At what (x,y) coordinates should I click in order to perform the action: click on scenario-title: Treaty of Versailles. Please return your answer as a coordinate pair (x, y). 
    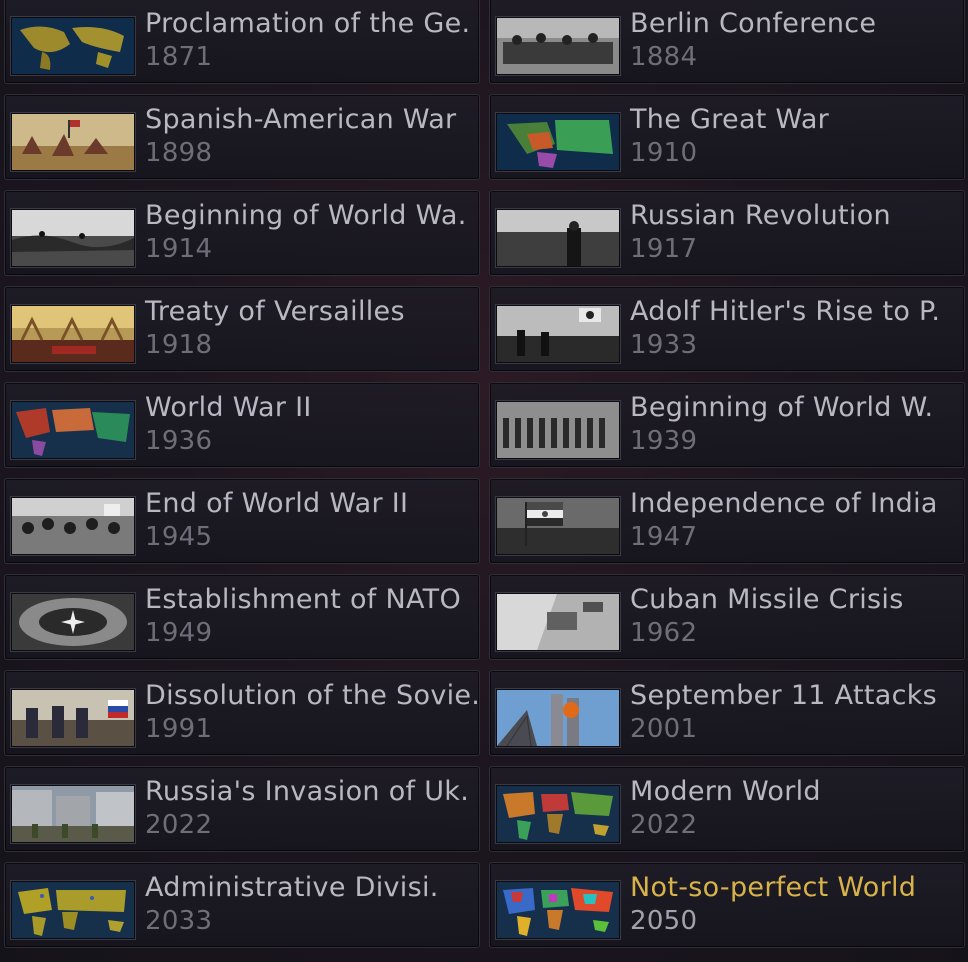
    Looking at the image, I should click on (275, 311).